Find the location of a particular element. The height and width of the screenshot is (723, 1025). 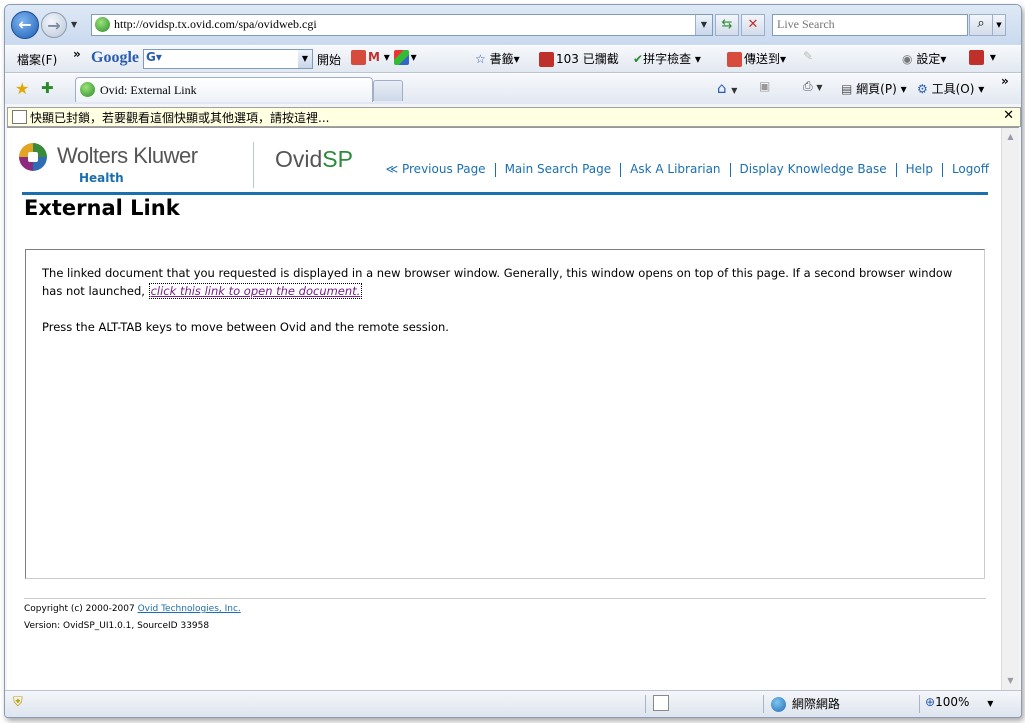

zoom-dropdown-icon: ▼ is located at coordinates (990, 703).